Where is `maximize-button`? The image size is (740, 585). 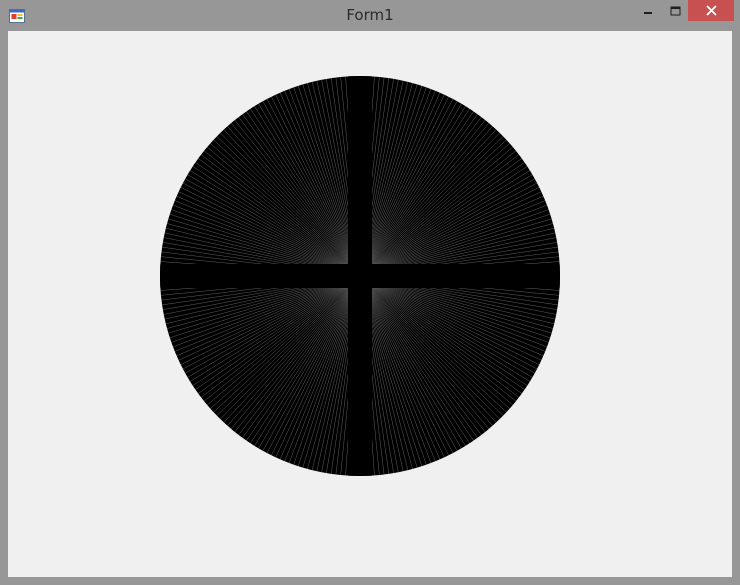
maximize-button is located at coordinates (675, 10).